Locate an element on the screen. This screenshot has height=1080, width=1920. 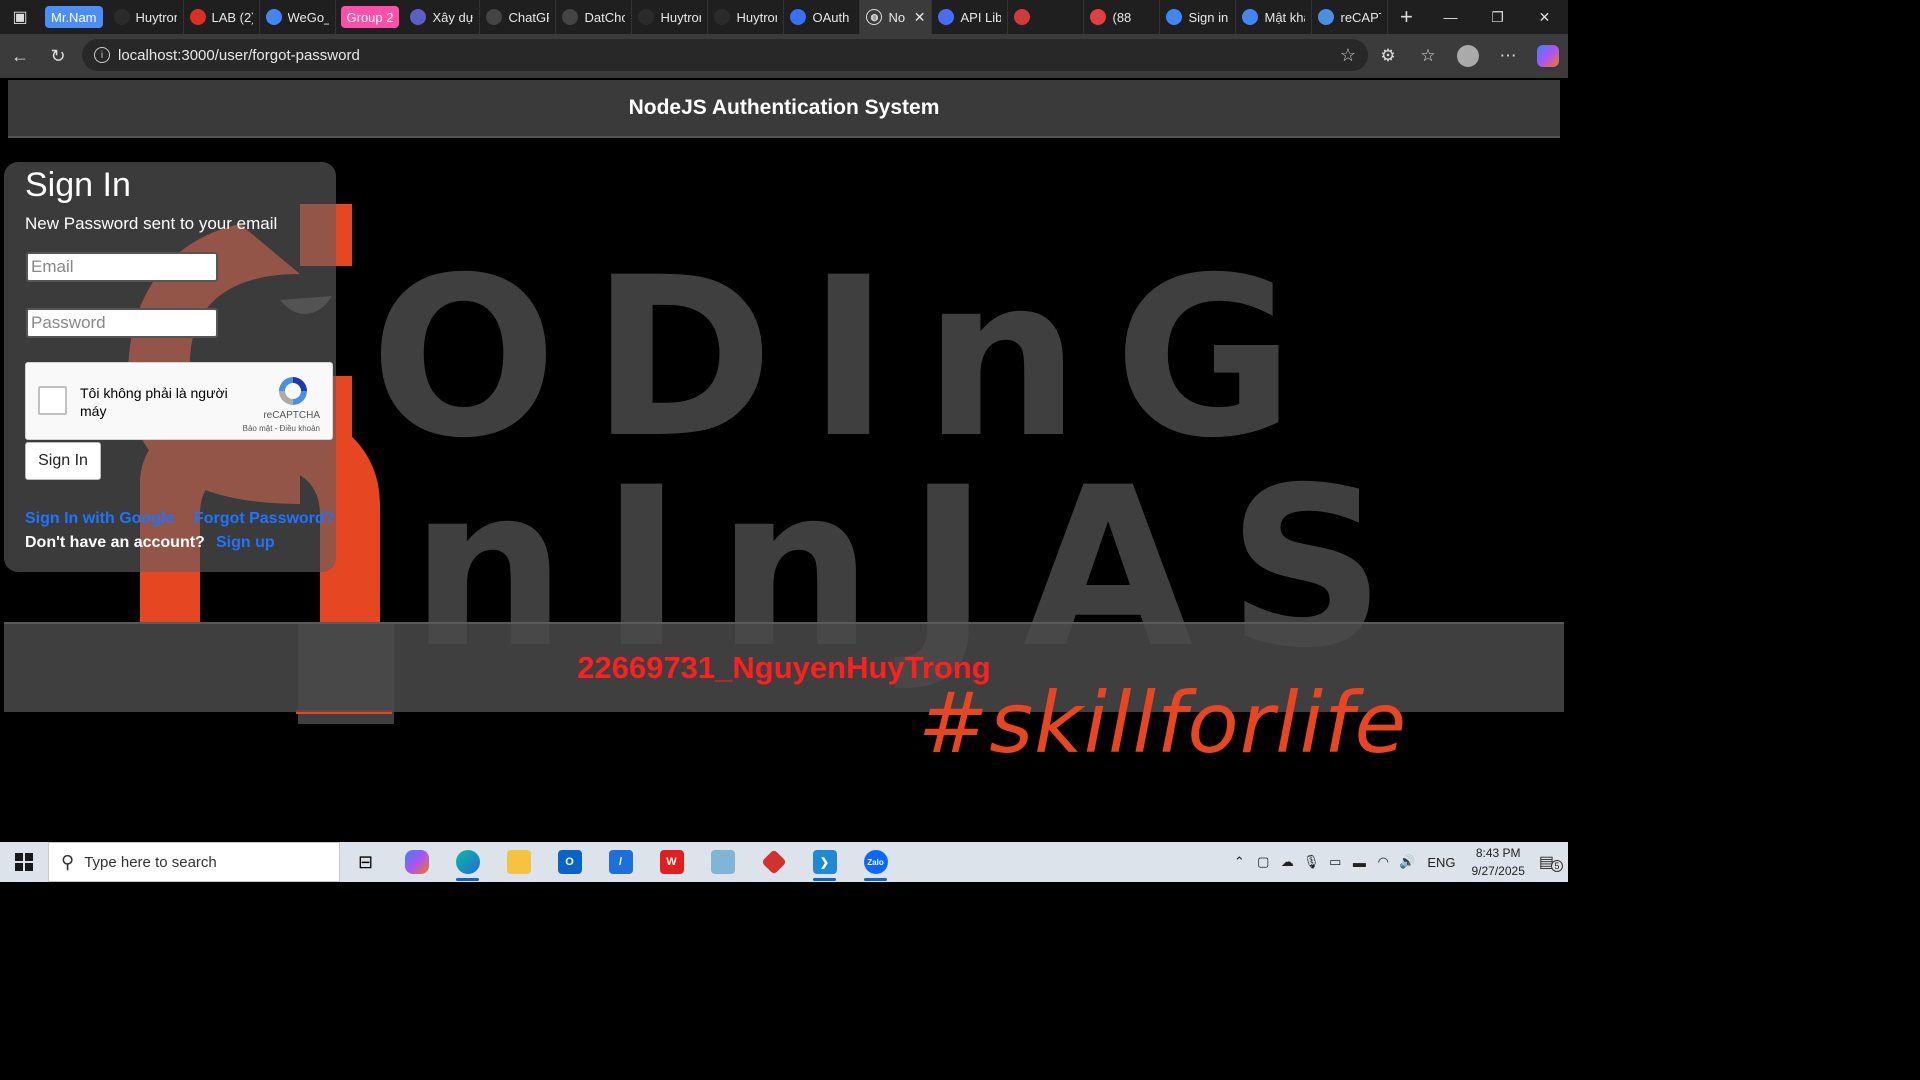
taskbar-zalo: Zalo is located at coordinates (875, 862).